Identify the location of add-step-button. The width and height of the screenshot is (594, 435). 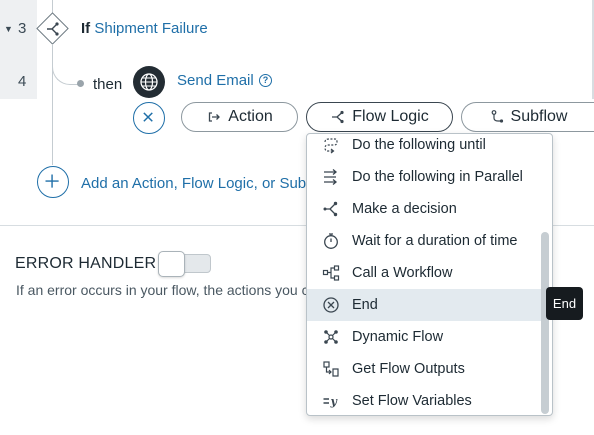
(53, 182).